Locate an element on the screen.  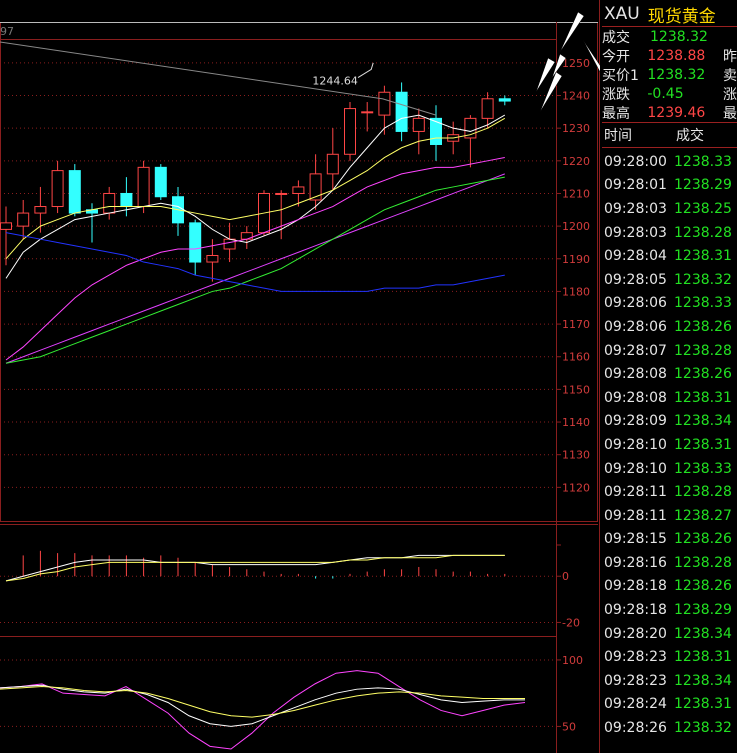
price-axis-label: 1120 is located at coordinates (576, 487).